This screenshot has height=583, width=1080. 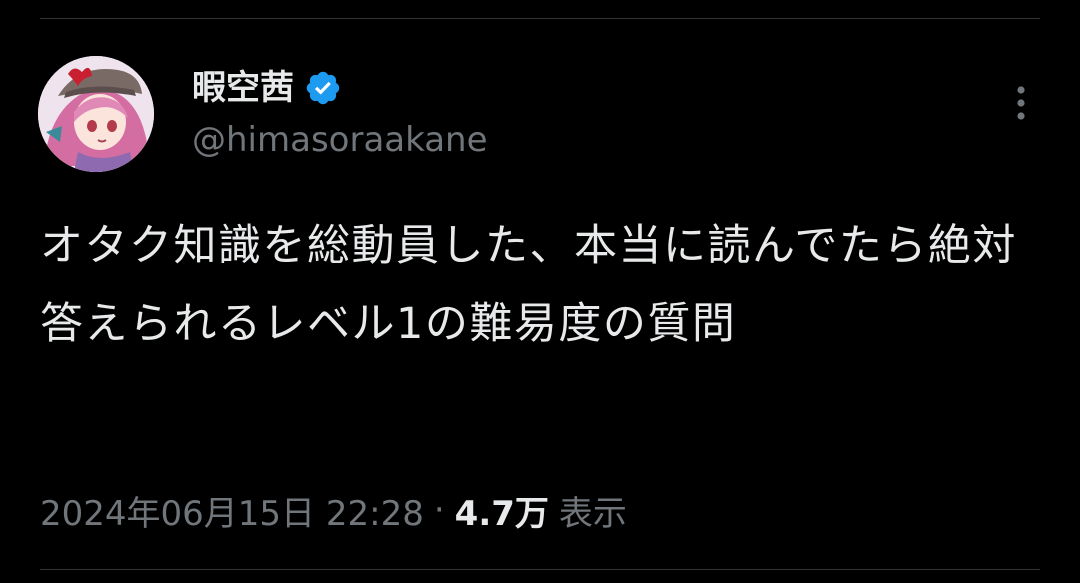 I want to click on views-count: 4.7万, so click(x=501, y=513).